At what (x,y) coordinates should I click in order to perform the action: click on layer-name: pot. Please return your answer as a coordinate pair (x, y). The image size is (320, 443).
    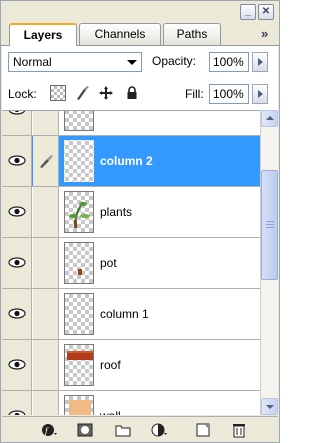
    Looking at the image, I should click on (108, 263).